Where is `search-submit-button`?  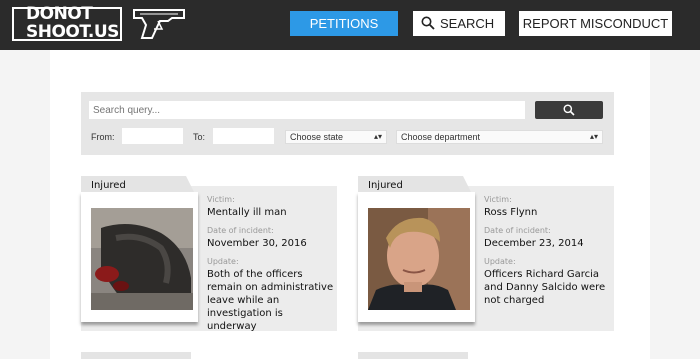 search-submit-button is located at coordinates (569, 110).